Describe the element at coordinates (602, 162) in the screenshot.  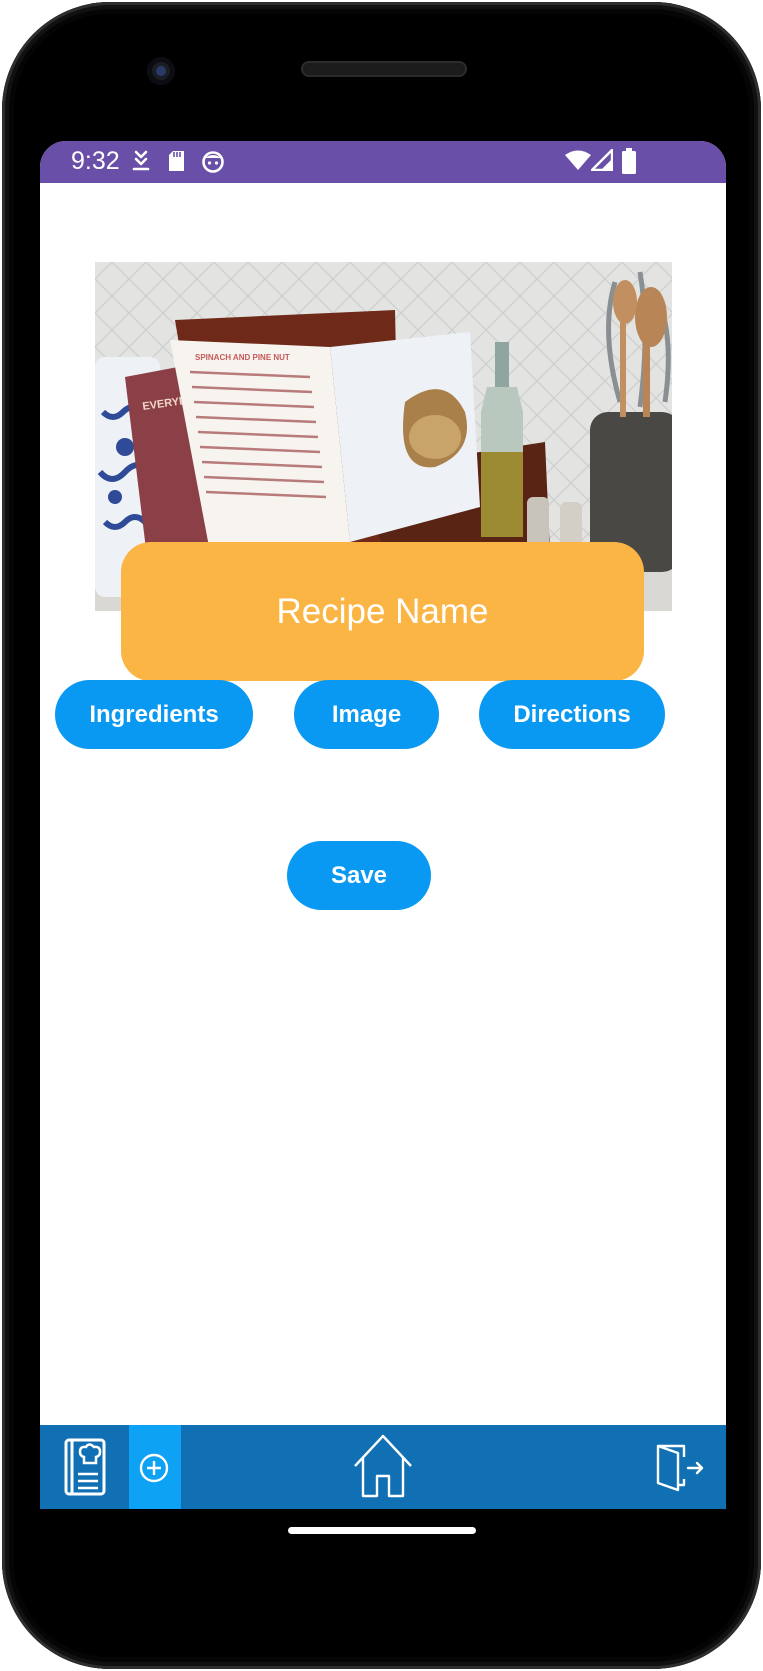
I see `signal-icon` at that location.